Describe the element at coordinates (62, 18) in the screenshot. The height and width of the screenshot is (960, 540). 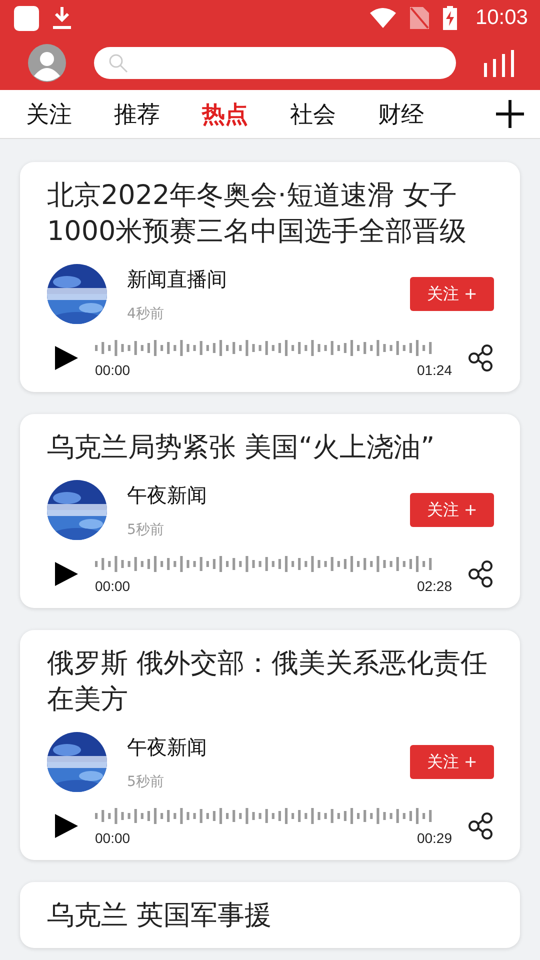
I see `download-icon` at that location.